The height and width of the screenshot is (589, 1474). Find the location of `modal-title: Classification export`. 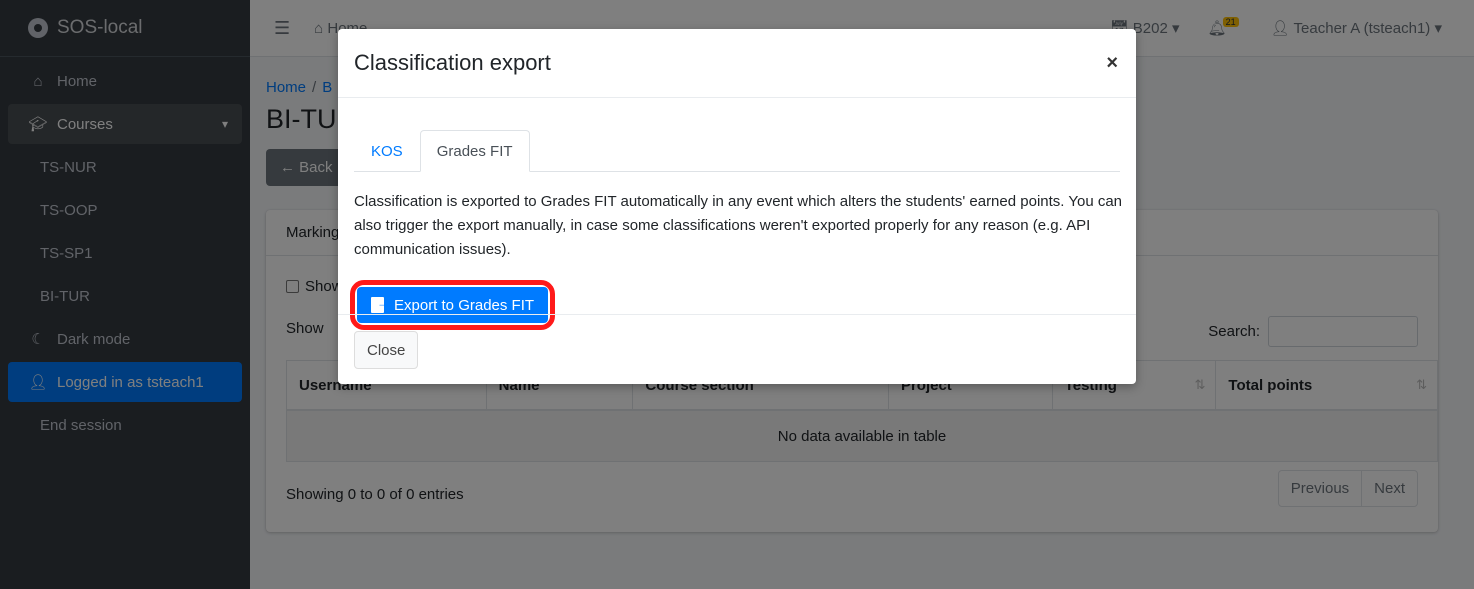

modal-title: Classification export is located at coordinates (452, 62).